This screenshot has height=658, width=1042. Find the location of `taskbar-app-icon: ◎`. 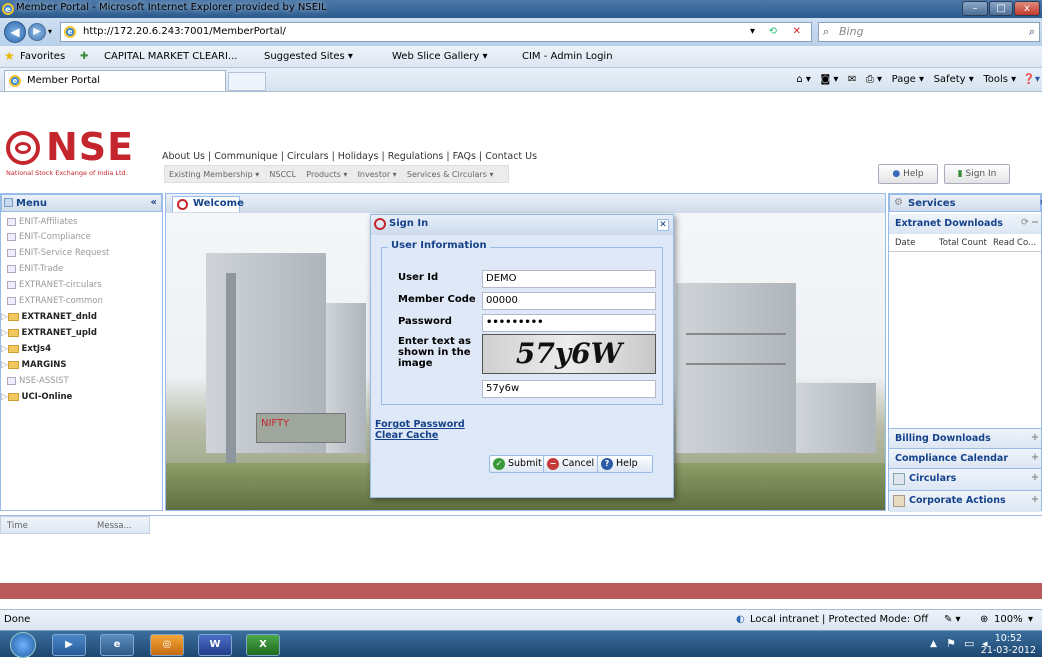

taskbar-app-icon: ◎ is located at coordinates (167, 645).